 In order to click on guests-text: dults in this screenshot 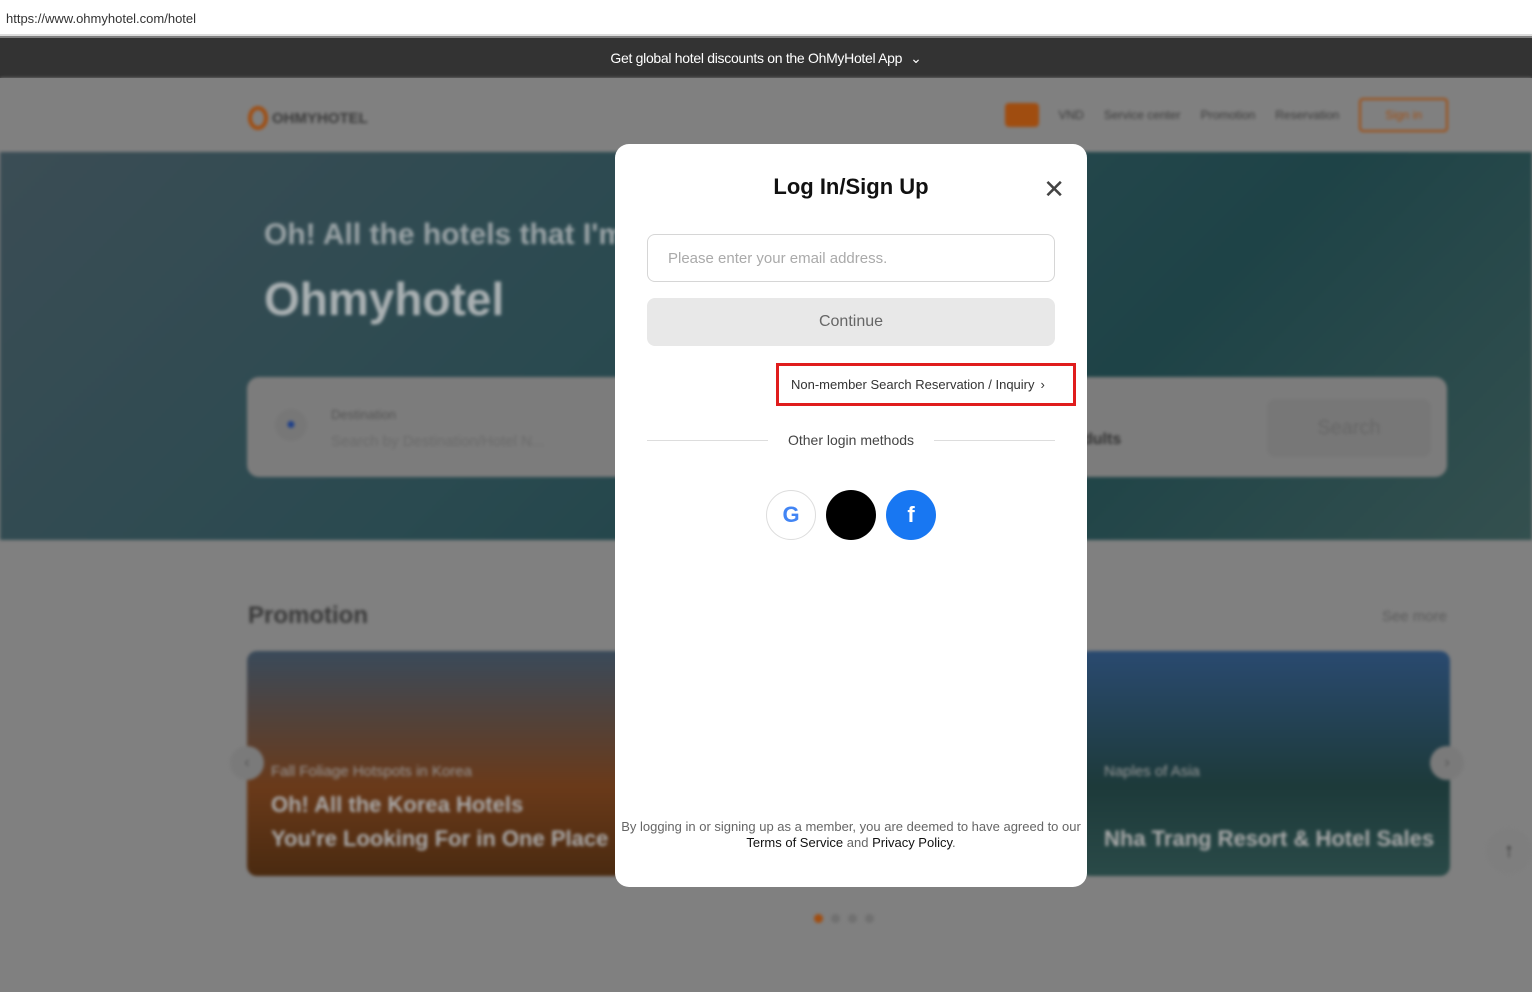, I will do `click(1102, 439)`.